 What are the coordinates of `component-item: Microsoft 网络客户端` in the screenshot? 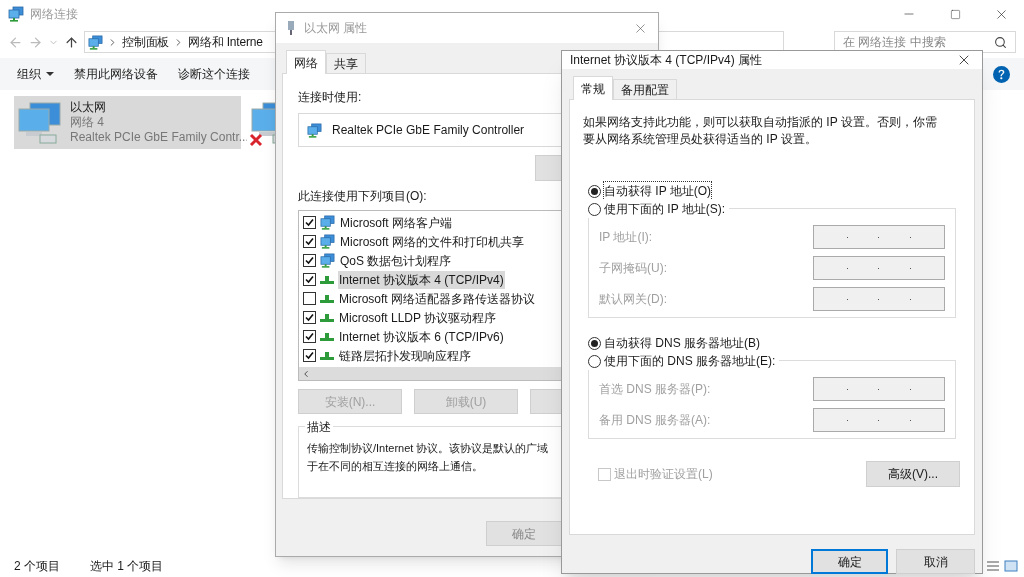 It's located at (396, 222).